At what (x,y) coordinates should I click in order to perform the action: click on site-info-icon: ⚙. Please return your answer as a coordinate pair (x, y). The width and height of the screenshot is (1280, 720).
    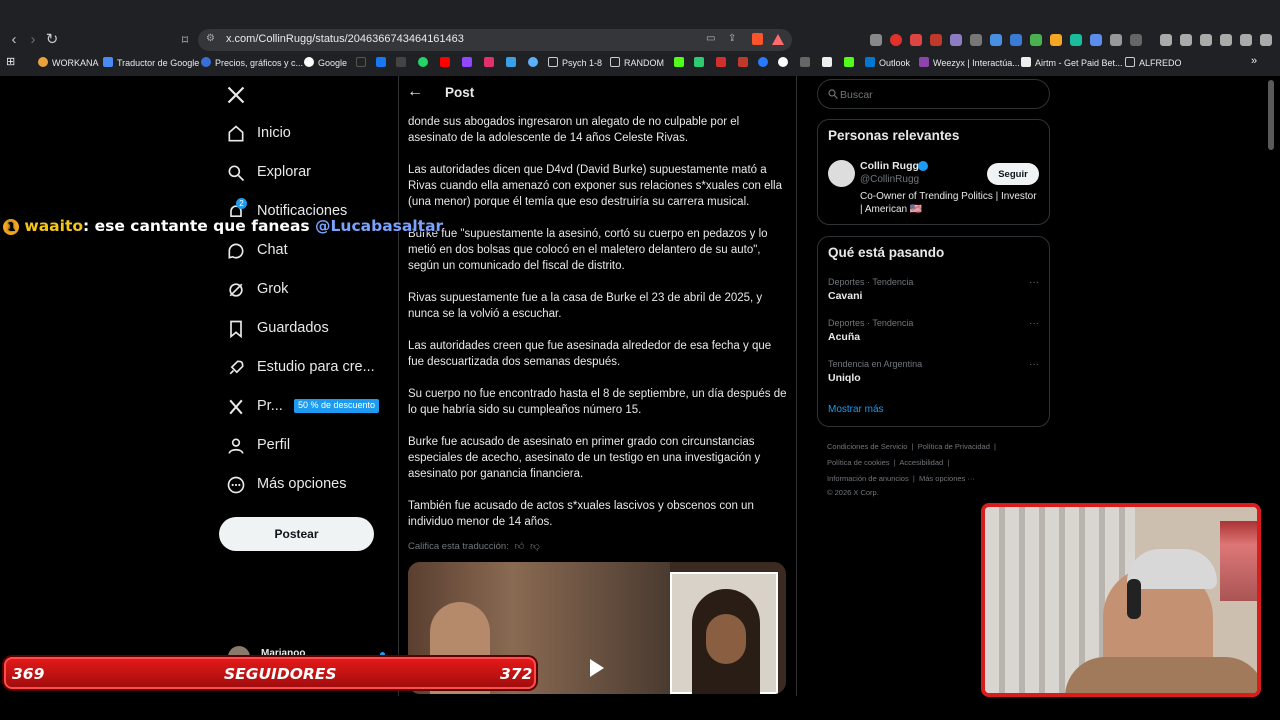
    Looking at the image, I should click on (210, 38).